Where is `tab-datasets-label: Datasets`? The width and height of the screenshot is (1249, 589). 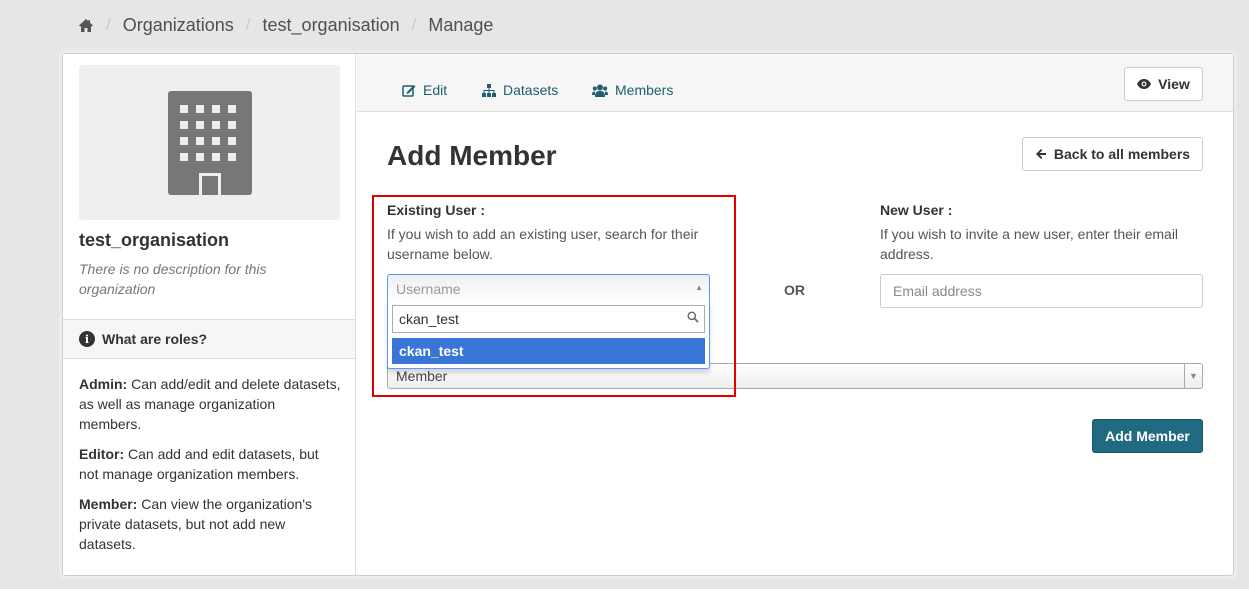 tab-datasets-label: Datasets is located at coordinates (531, 90).